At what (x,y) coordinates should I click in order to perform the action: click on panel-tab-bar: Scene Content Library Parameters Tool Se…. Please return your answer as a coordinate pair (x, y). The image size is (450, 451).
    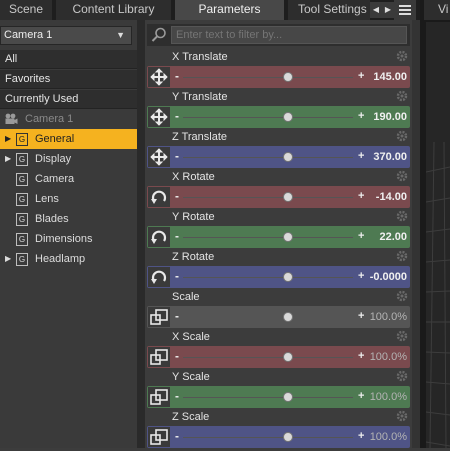
    Looking at the image, I should click on (225, 10).